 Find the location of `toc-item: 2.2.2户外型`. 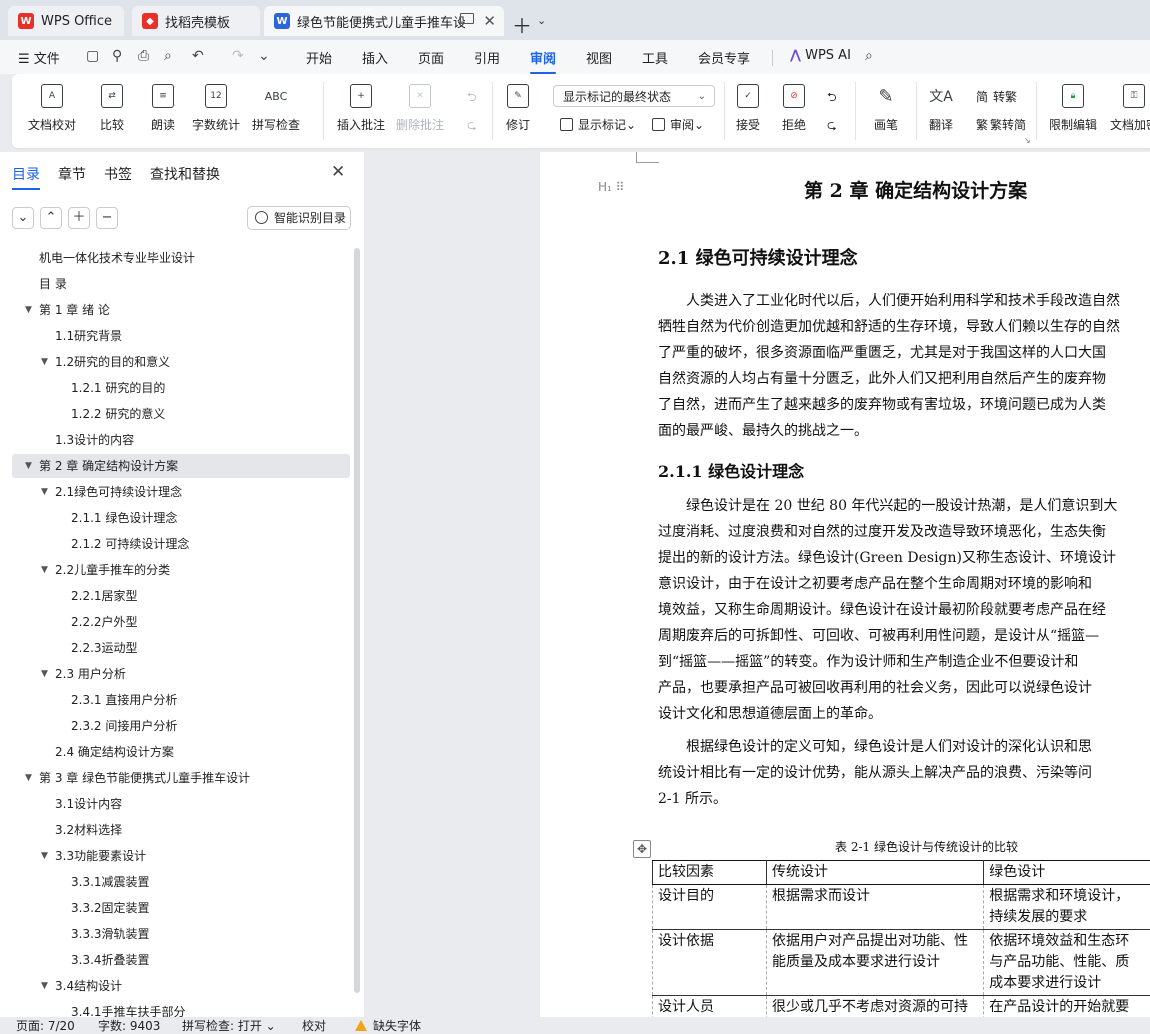

toc-item: 2.2.2户外型 is located at coordinates (181, 622).